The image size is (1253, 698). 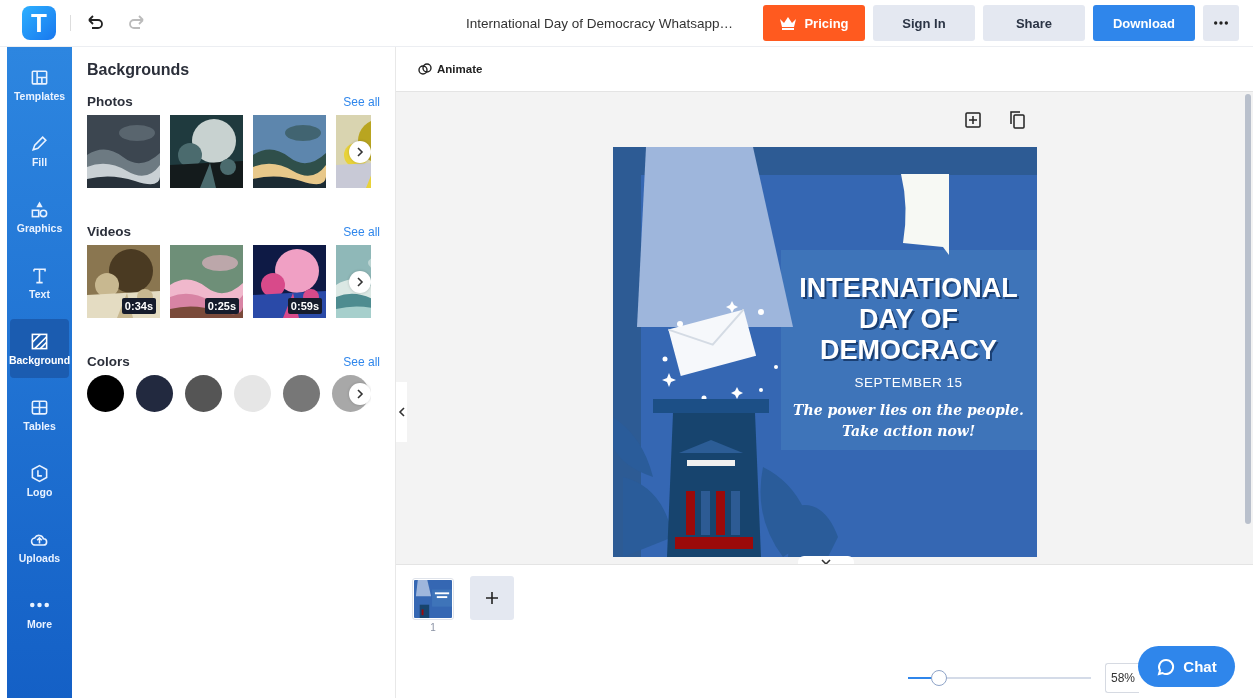 I want to click on collapse-panel-button, so click(x=401, y=412).